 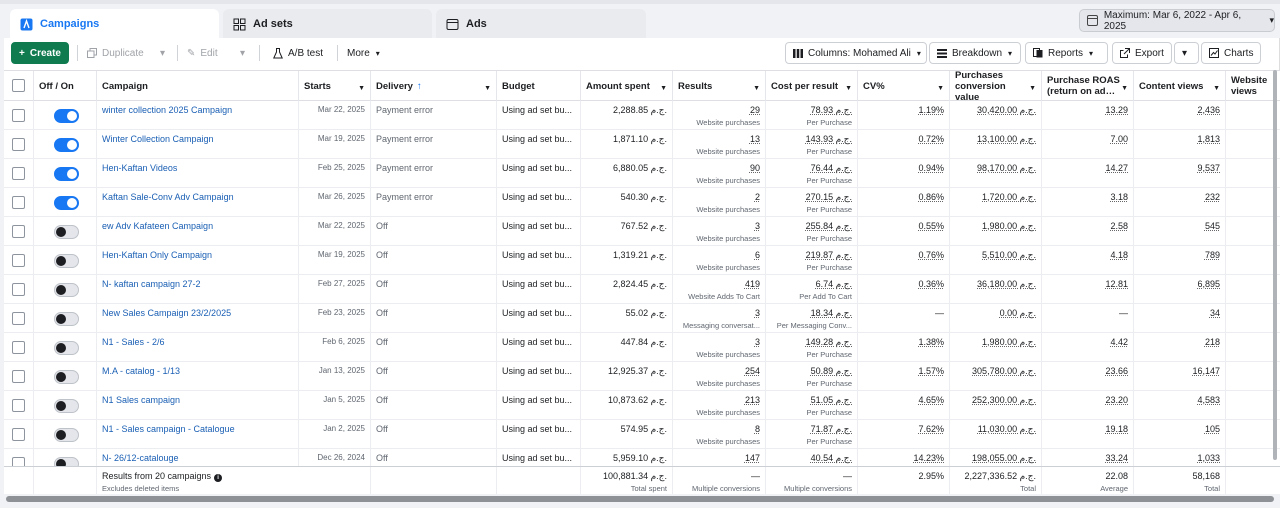 I want to click on duplicate-dropdown: ▾, so click(x=163, y=53).